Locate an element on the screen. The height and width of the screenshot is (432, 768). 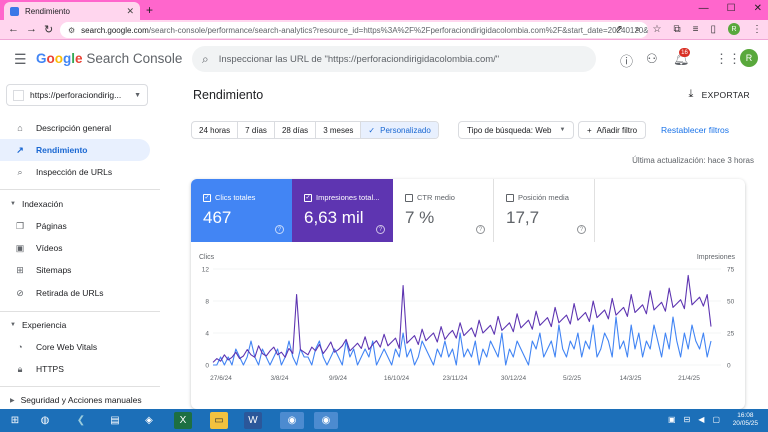
reset-filters-link: Restablecer filtros is located at coordinates (695, 130).